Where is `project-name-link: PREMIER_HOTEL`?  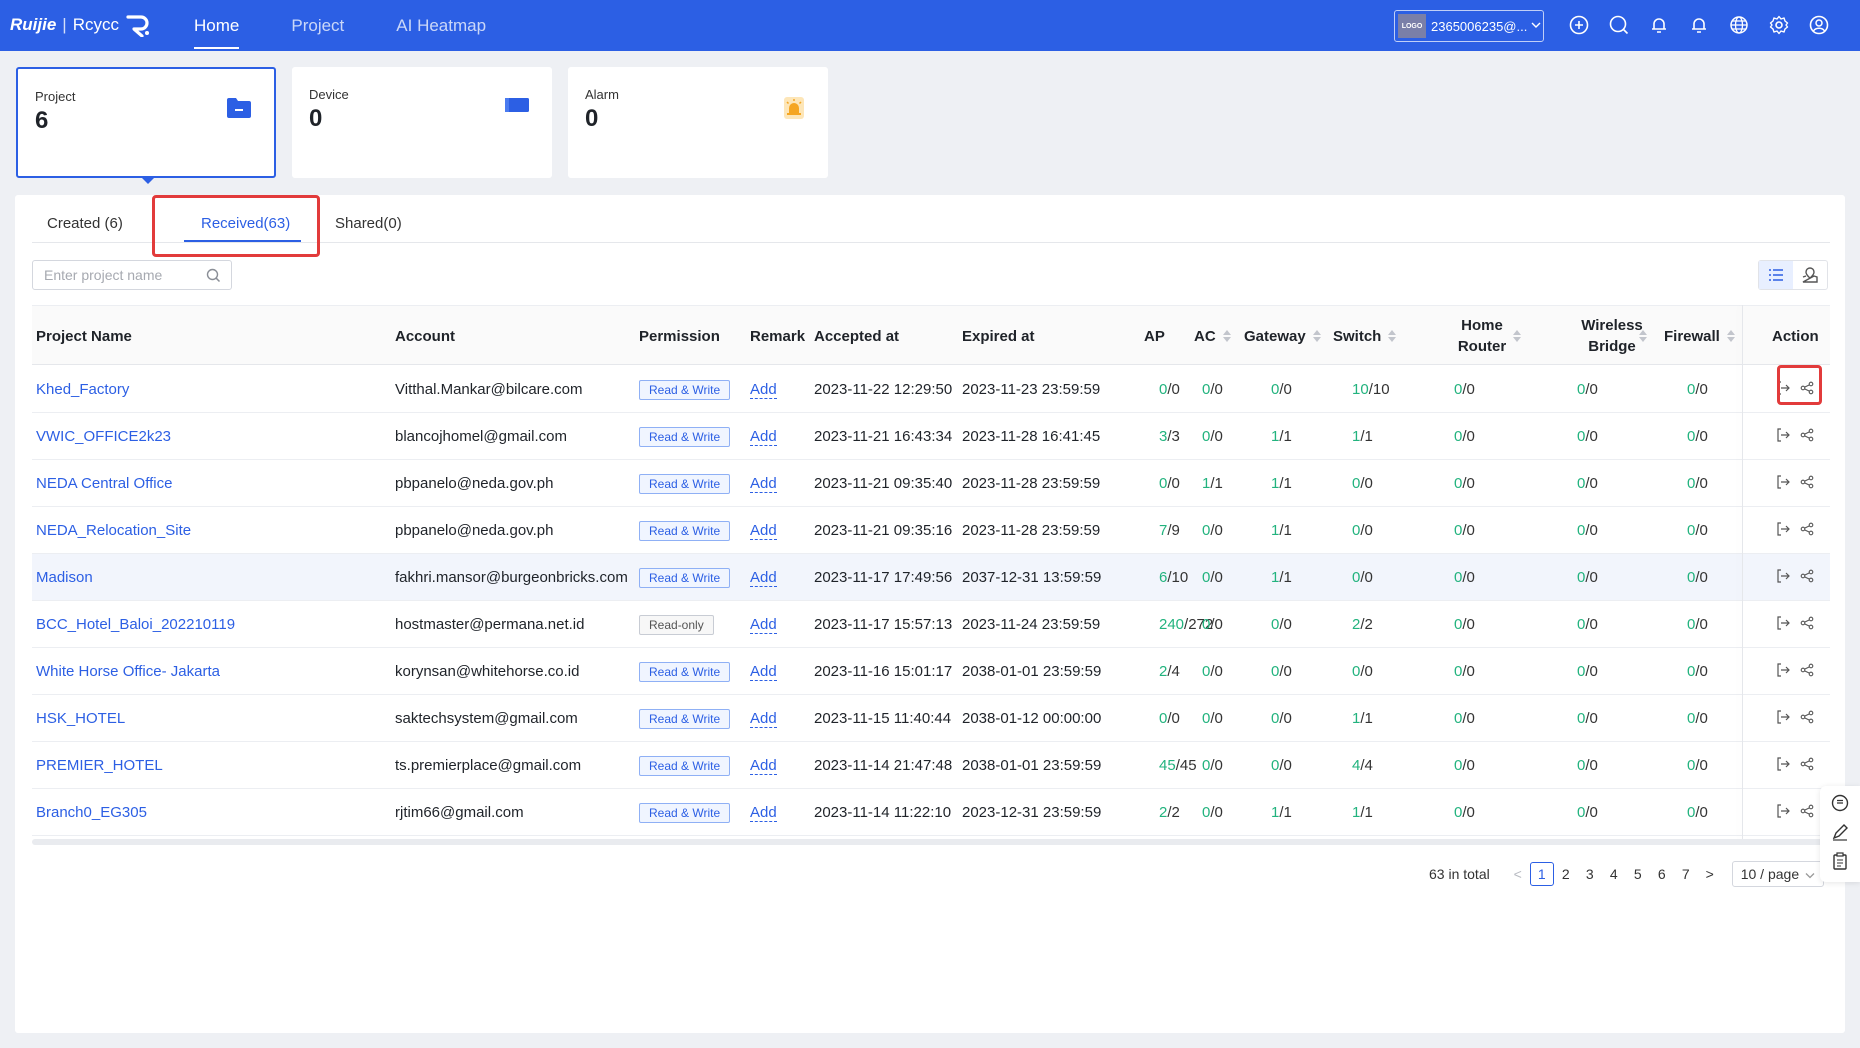 project-name-link: PREMIER_HOTEL is located at coordinates (99, 765).